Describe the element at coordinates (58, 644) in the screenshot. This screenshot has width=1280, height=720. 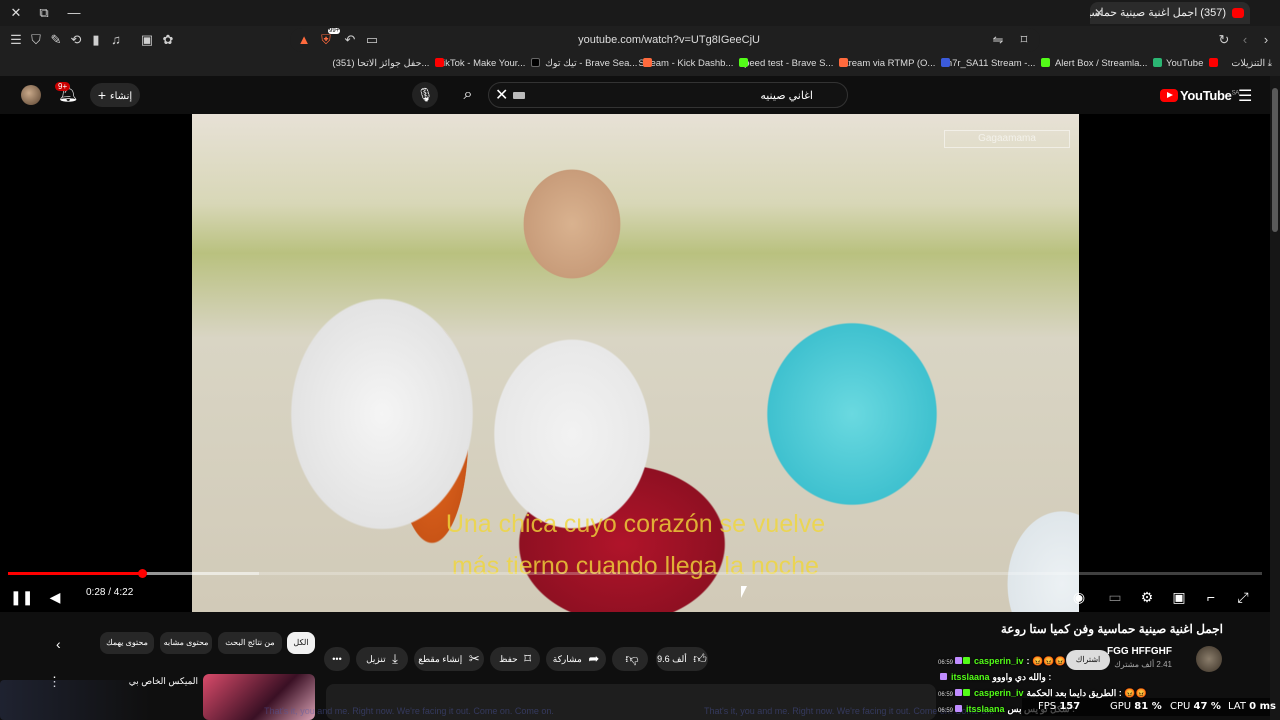
I see `chevron-left-icon: ‹` at that location.